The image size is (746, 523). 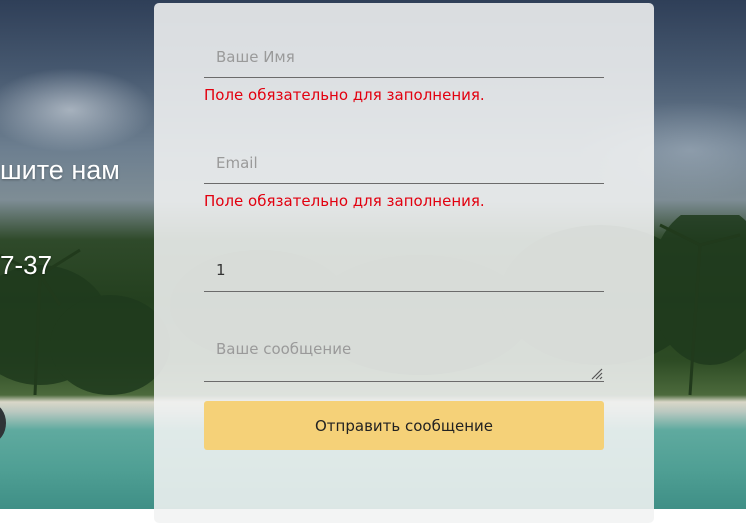 I want to click on background-phone-fragment: 7-37, so click(x=26, y=265).